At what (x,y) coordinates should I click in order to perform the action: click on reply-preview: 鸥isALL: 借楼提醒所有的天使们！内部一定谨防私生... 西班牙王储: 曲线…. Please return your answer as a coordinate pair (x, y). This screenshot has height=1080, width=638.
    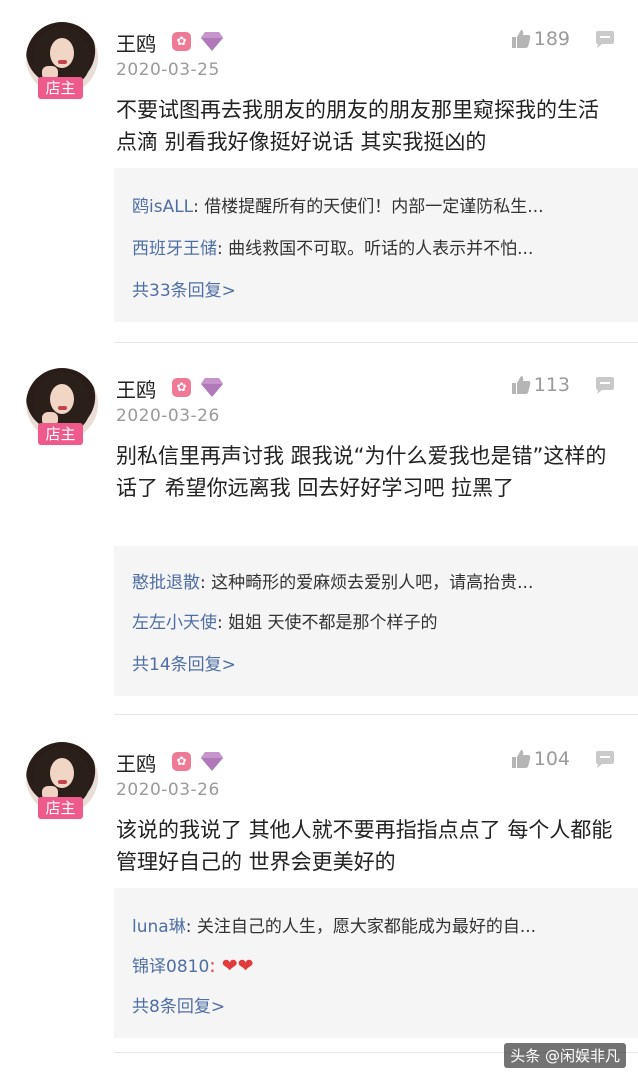
    Looking at the image, I should click on (376, 245).